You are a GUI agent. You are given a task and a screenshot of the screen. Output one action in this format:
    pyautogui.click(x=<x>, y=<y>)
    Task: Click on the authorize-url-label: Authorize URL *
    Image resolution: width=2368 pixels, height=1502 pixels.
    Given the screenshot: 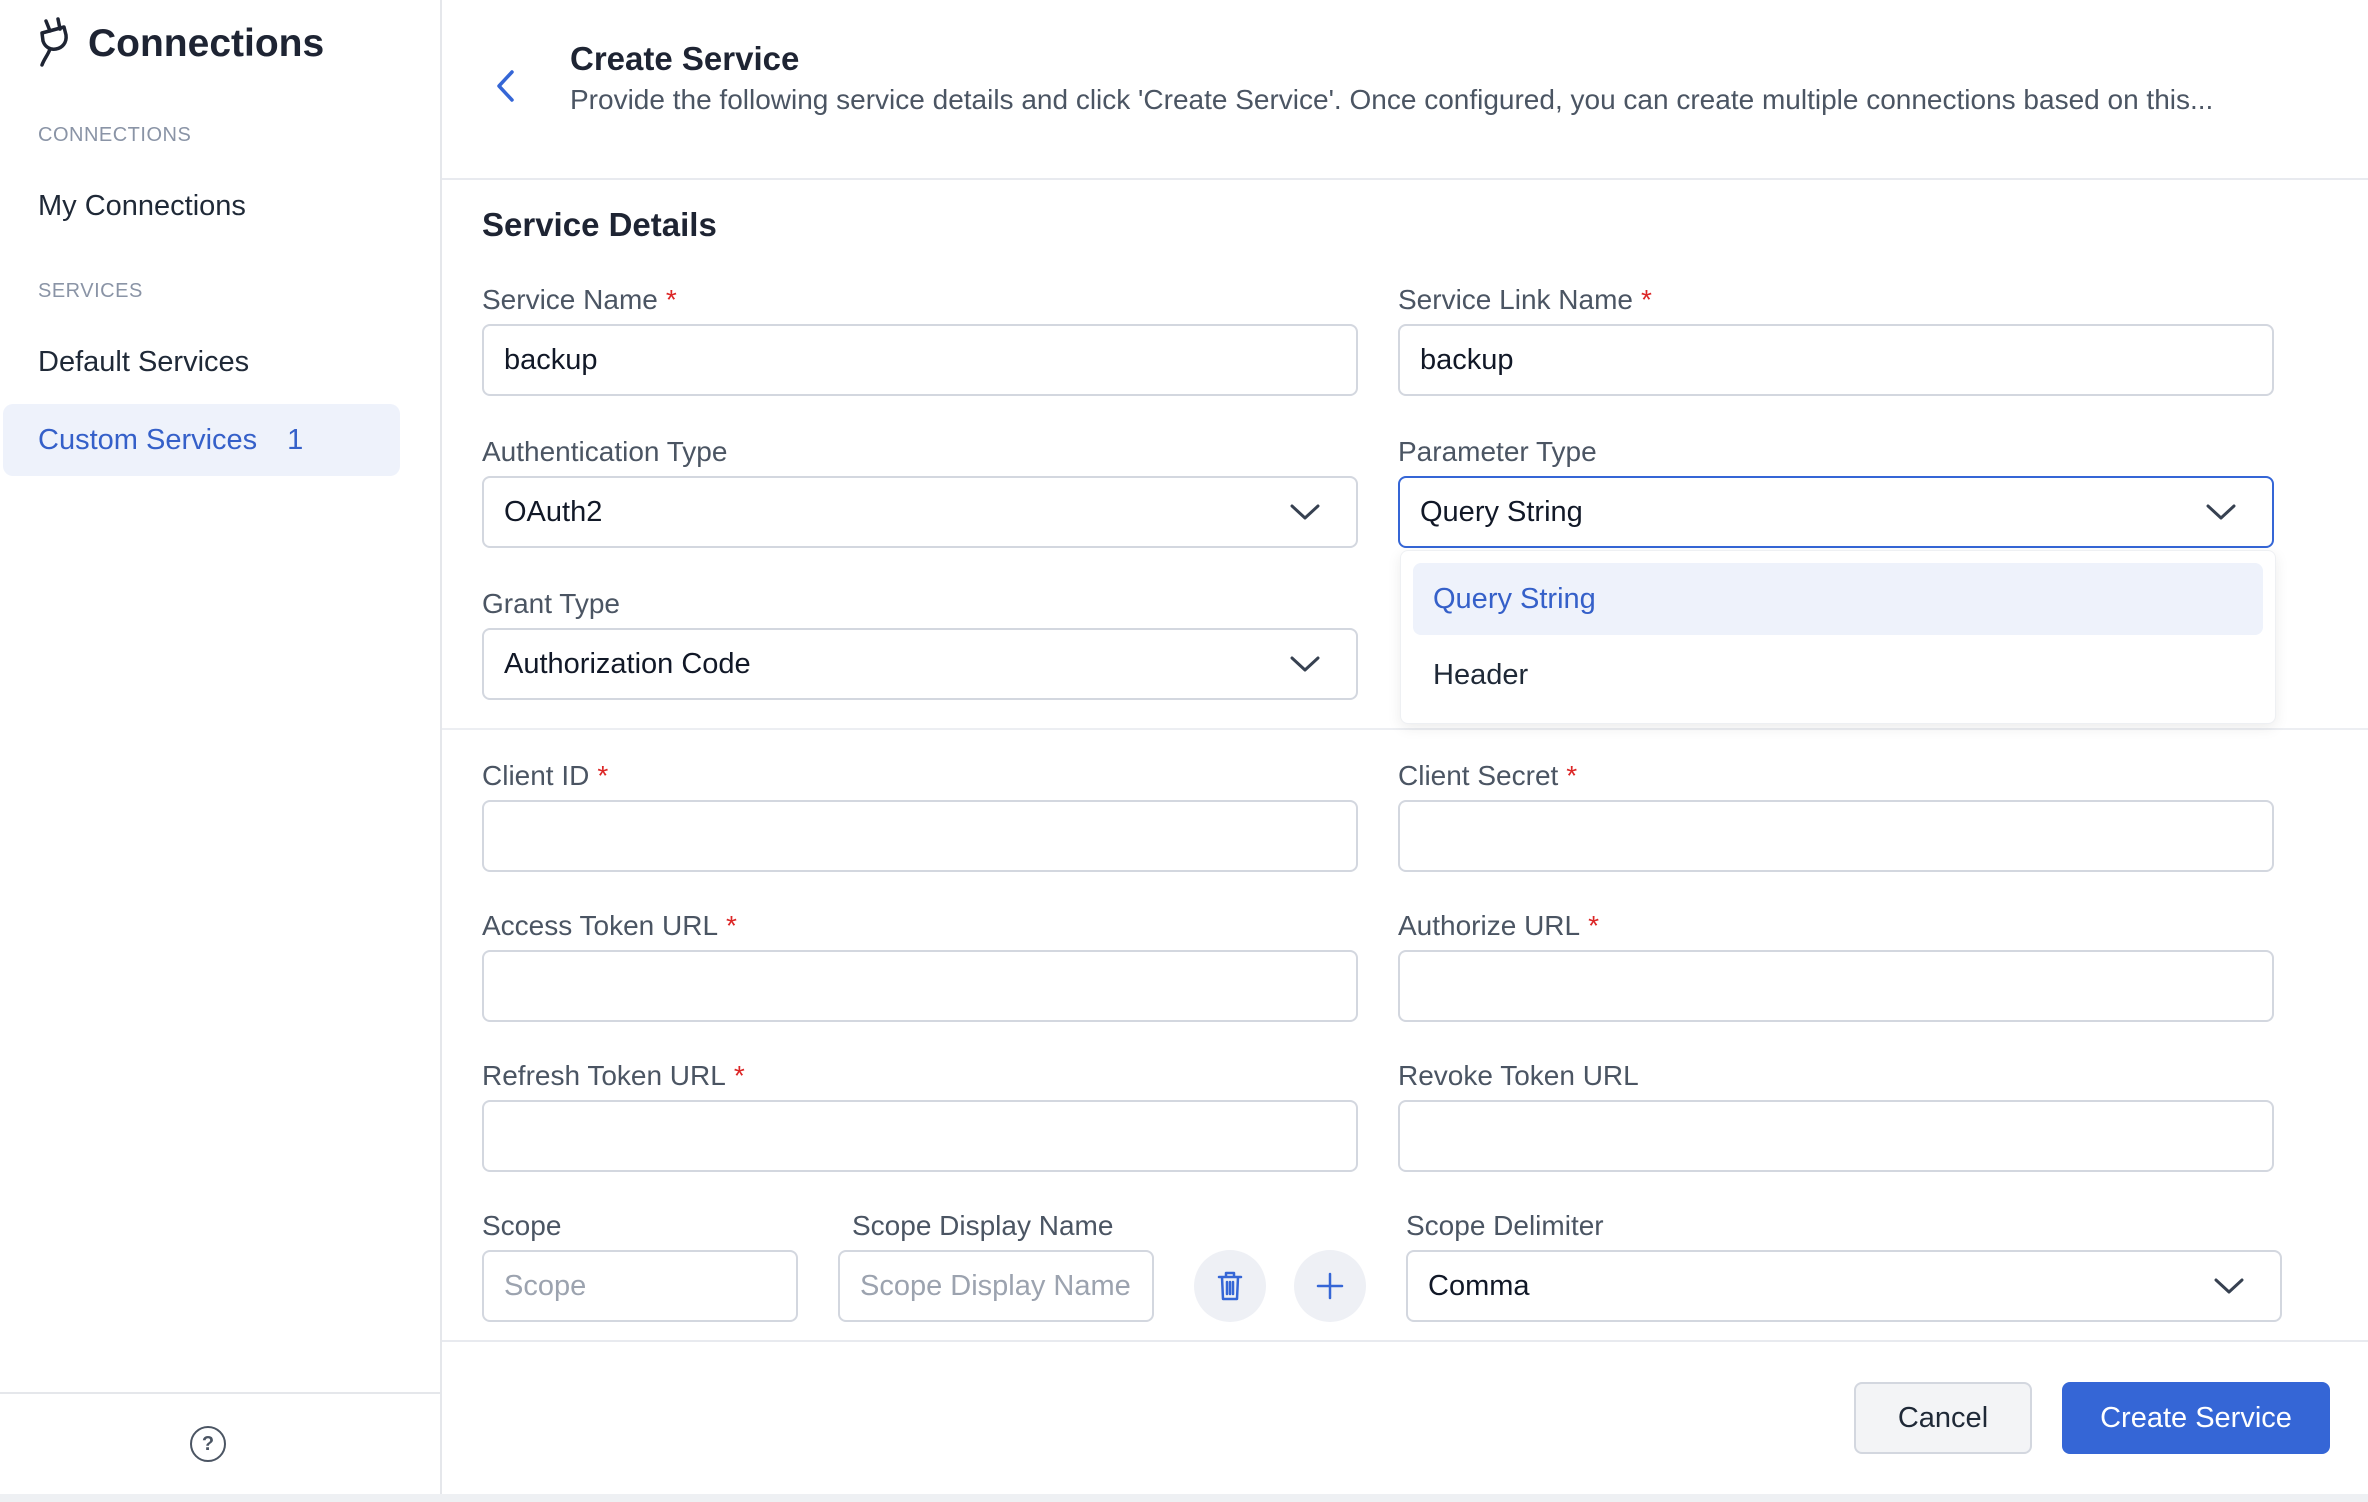 What is the action you would take?
    pyautogui.click(x=1498, y=925)
    